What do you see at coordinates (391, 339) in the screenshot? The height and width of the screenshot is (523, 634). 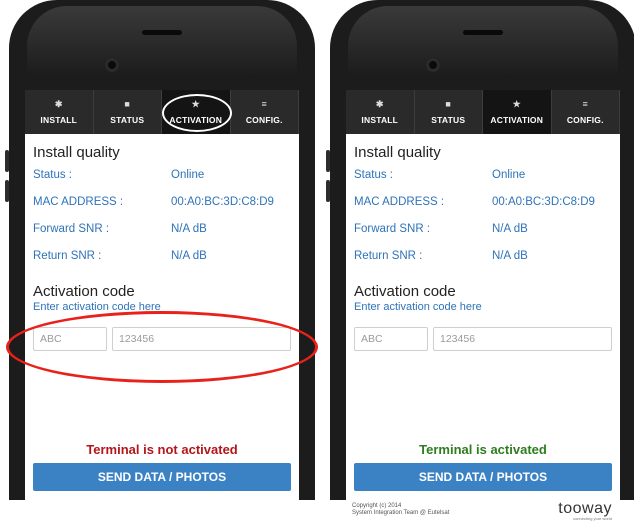 I see `activation-prefix-input: ABC` at bounding box center [391, 339].